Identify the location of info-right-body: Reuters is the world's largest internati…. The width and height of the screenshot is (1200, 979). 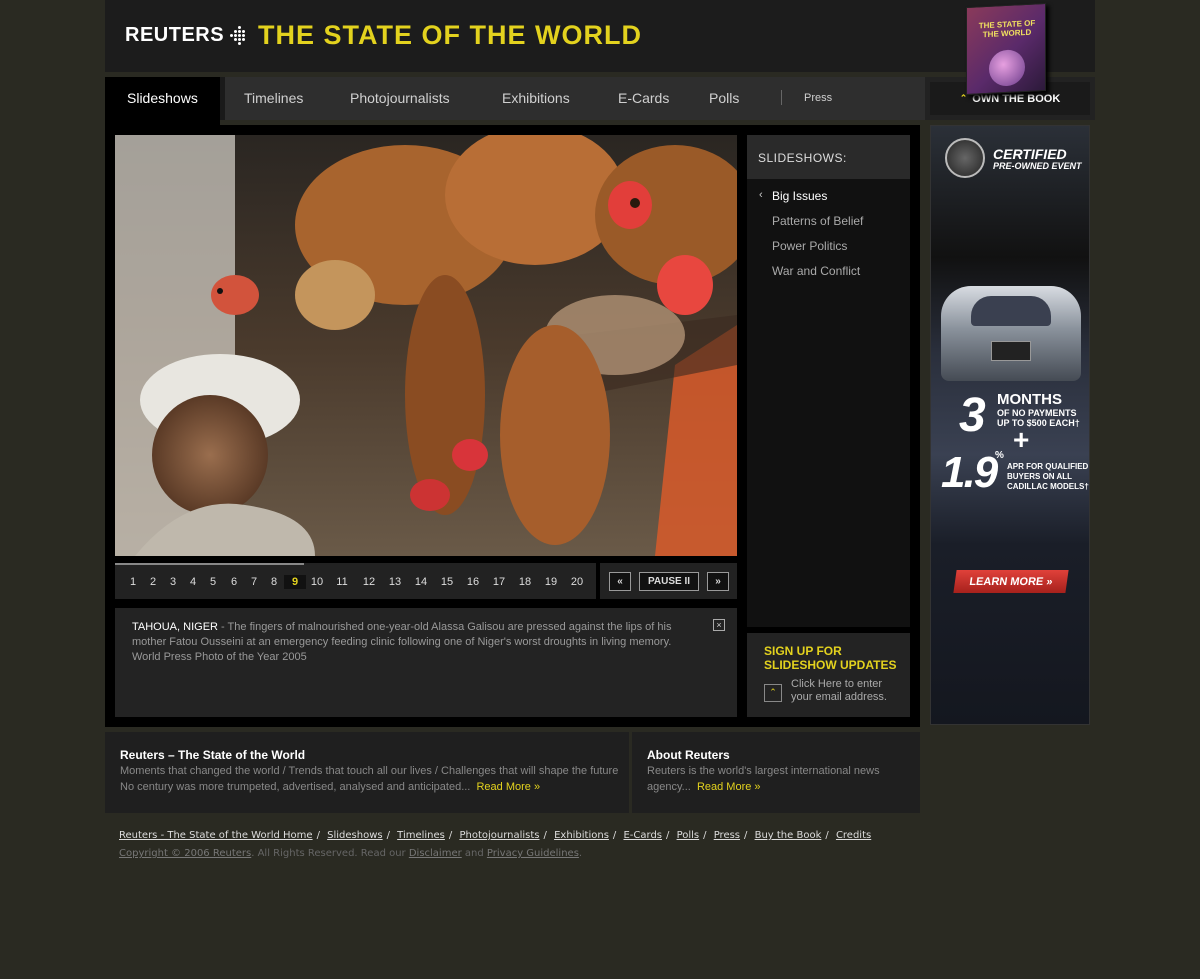
(763, 779).